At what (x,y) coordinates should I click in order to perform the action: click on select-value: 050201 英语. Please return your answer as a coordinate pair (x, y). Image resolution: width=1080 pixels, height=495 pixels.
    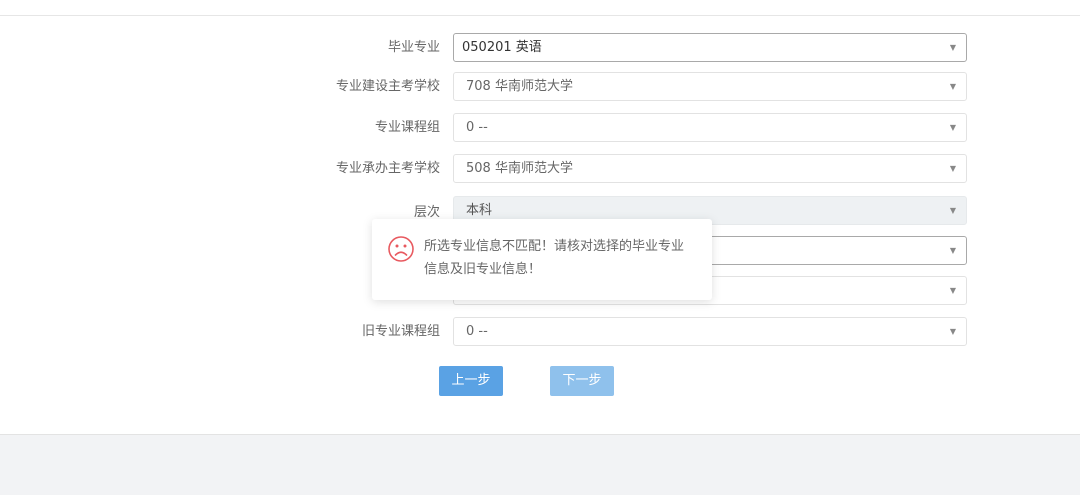
    Looking at the image, I should click on (502, 47).